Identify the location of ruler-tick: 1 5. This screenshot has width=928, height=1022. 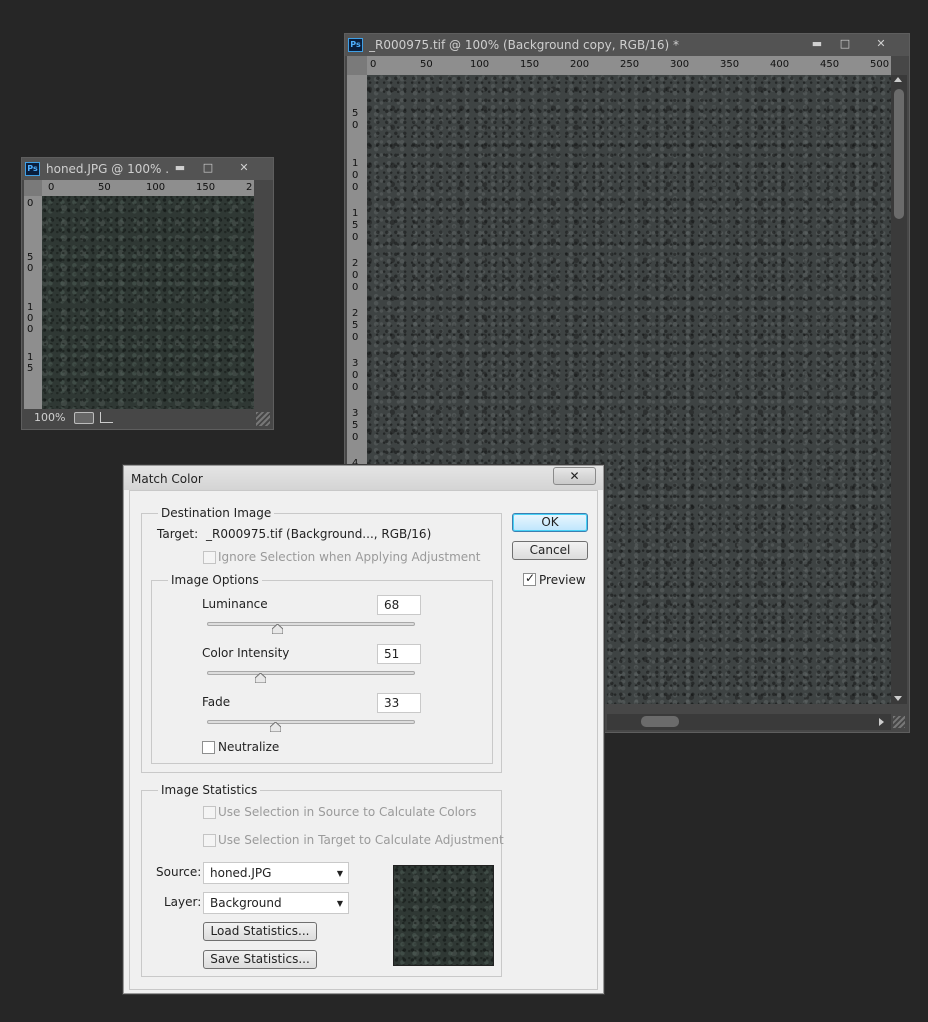
(31, 363).